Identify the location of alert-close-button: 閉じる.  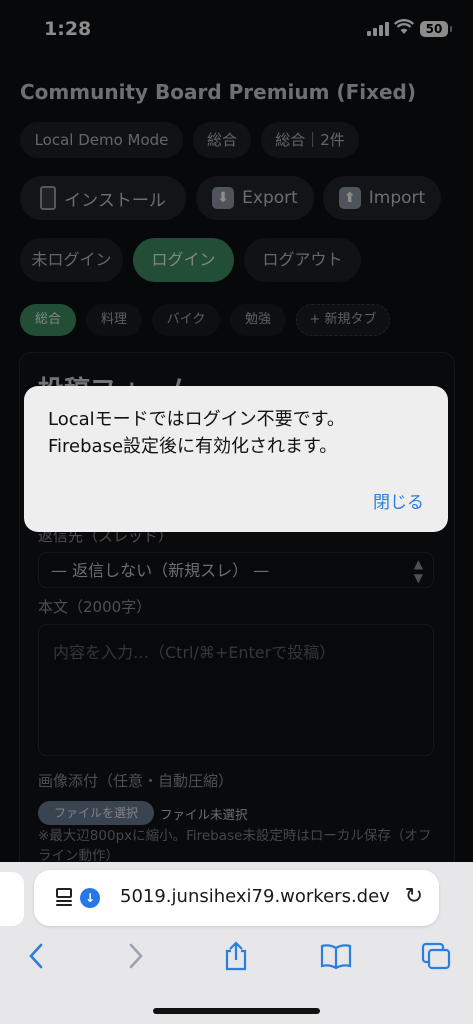
(398, 500).